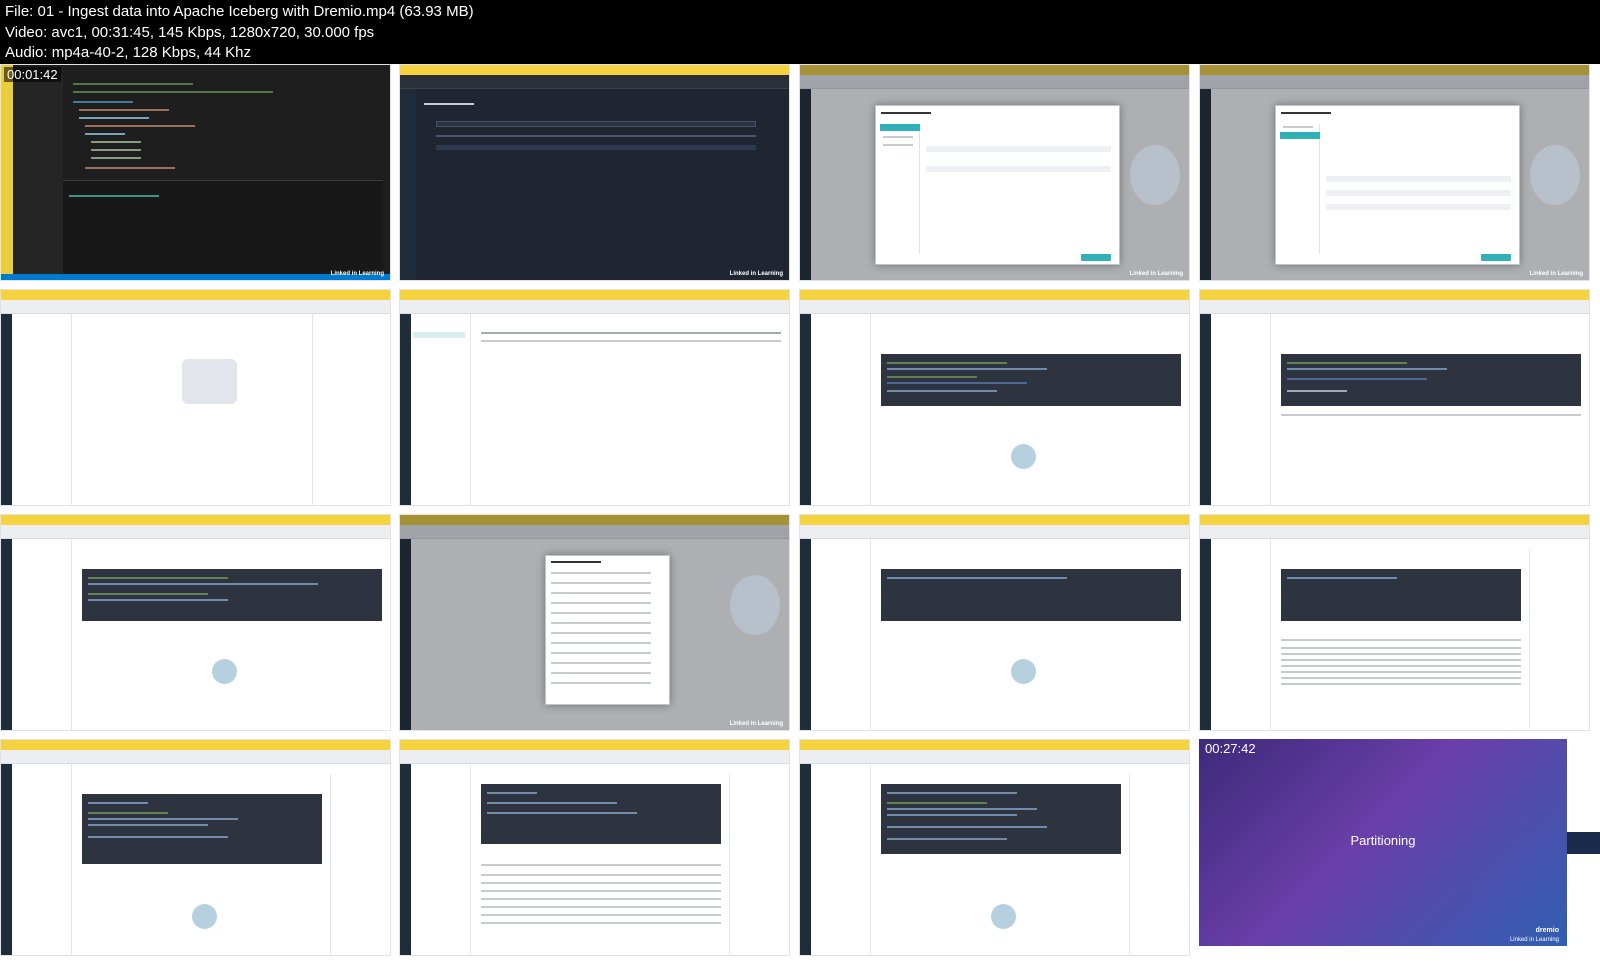  What do you see at coordinates (607, 630) in the screenshot?
I see `add-data-source-modal` at bounding box center [607, 630].